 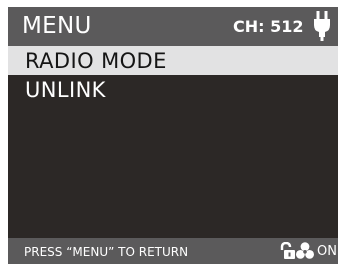 I want to click on header-bar: MENU CH: 512, so click(x=173, y=26).